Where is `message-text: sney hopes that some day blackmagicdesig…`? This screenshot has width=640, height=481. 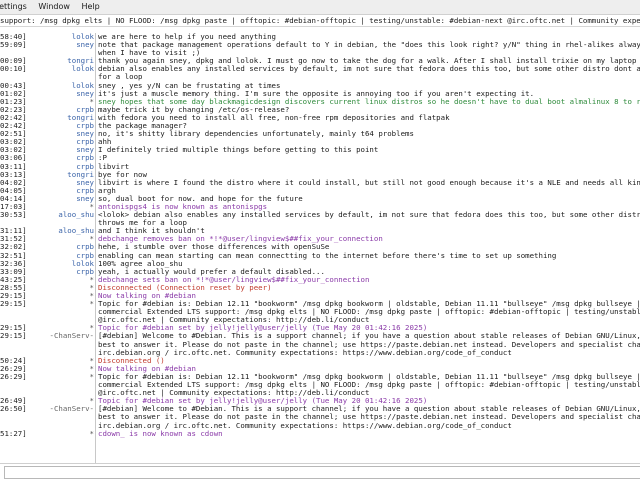
message-text: sney hopes that some day blackmagicdesig… is located at coordinates (369, 101).